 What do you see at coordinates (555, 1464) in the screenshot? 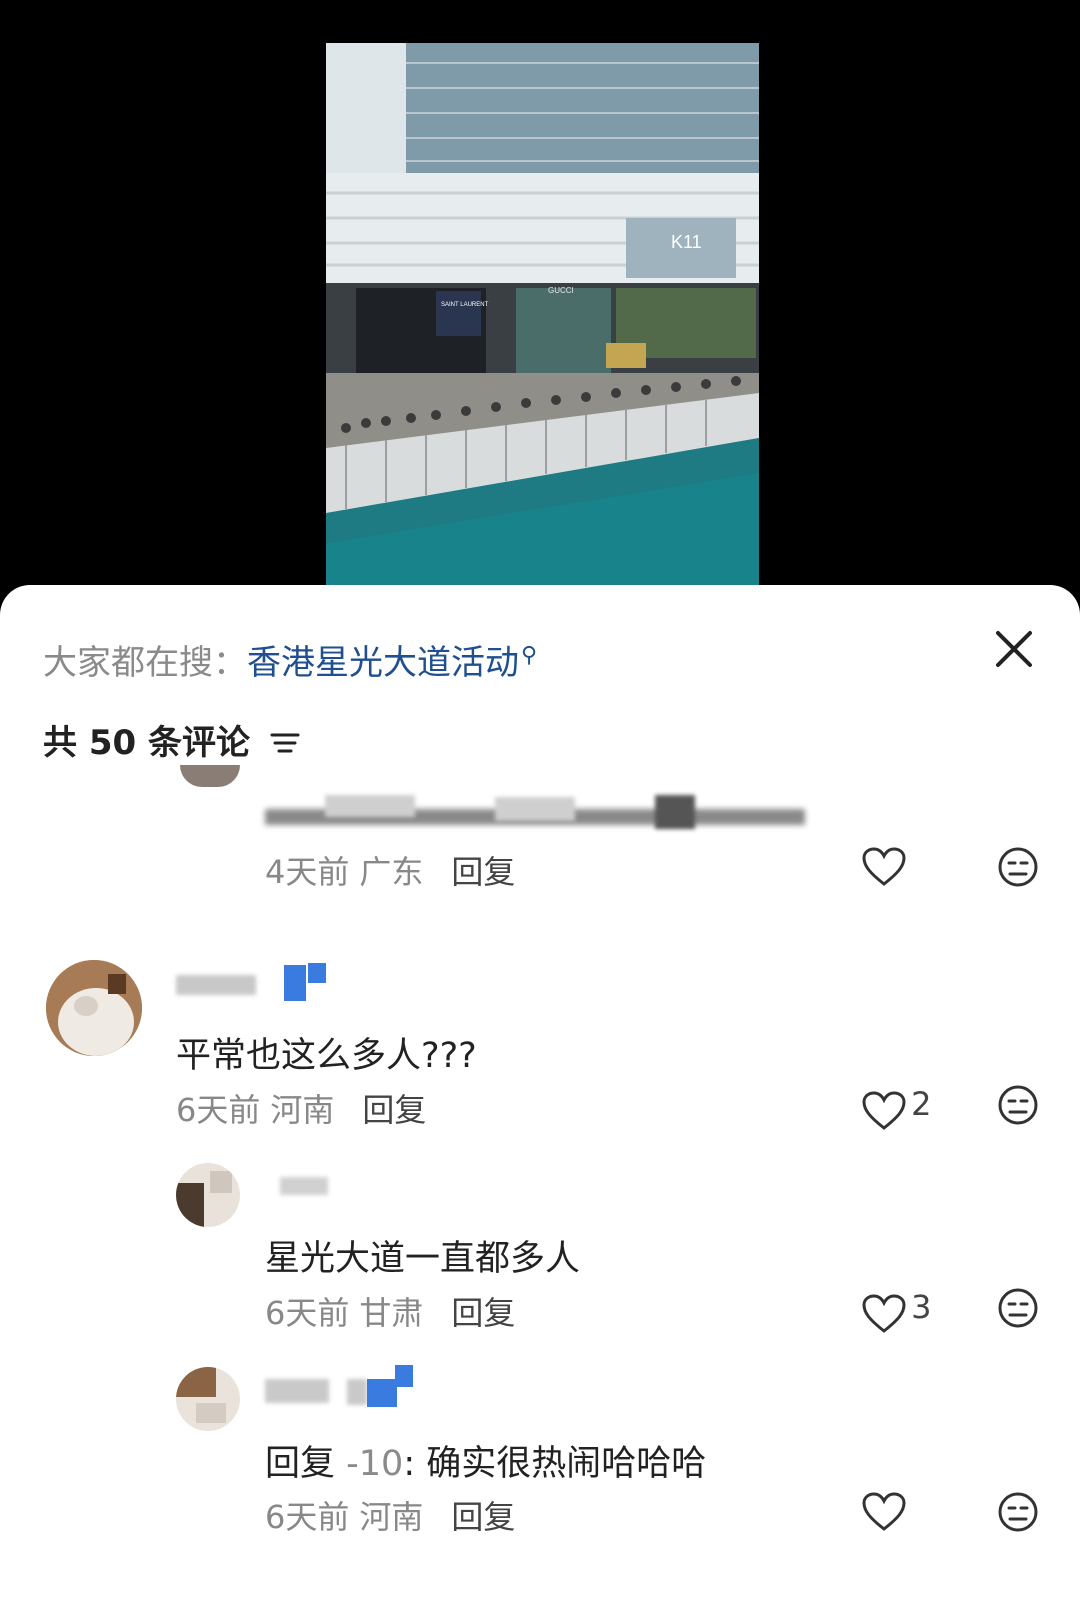
I see `comment-text: : 确实很热闹哈哈哈` at bounding box center [555, 1464].